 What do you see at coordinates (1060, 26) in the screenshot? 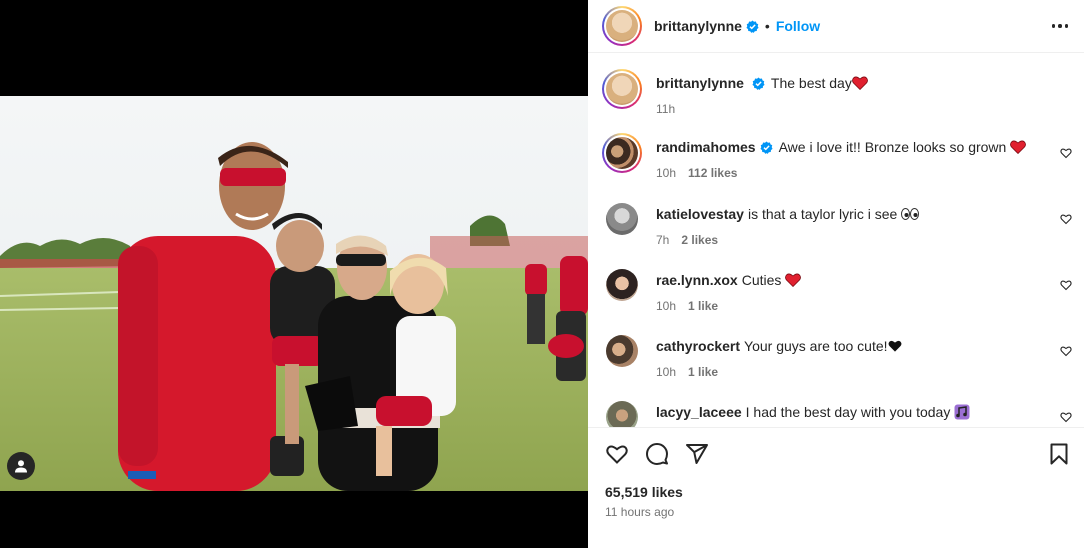
I see `more-options-icon` at bounding box center [1060, 26].